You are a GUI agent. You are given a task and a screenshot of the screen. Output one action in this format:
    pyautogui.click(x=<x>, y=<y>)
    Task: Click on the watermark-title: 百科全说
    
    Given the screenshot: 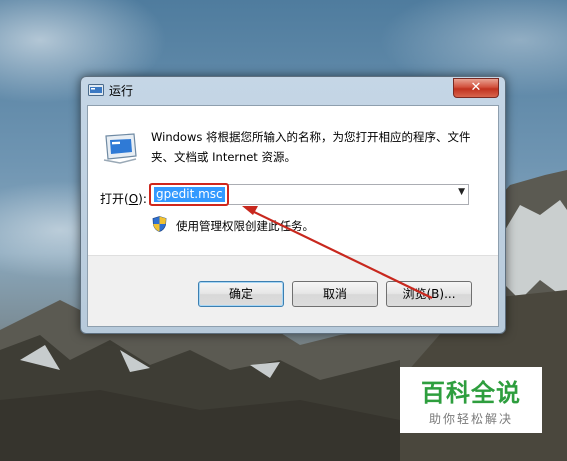 What is the action you would take?
    pyautogui.click(x=471, y=393)
    